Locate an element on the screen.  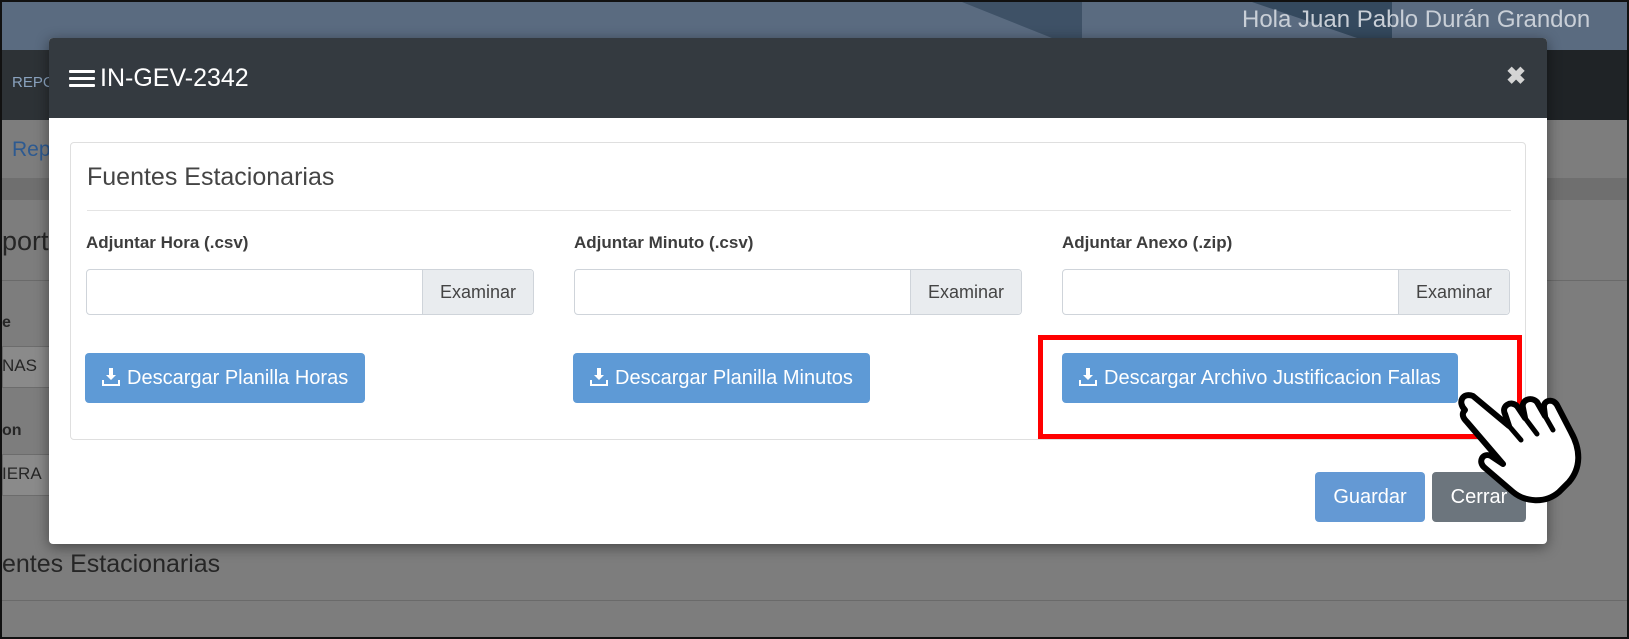
background-breadcrumb: Rep is located at coordinates (31, 149).